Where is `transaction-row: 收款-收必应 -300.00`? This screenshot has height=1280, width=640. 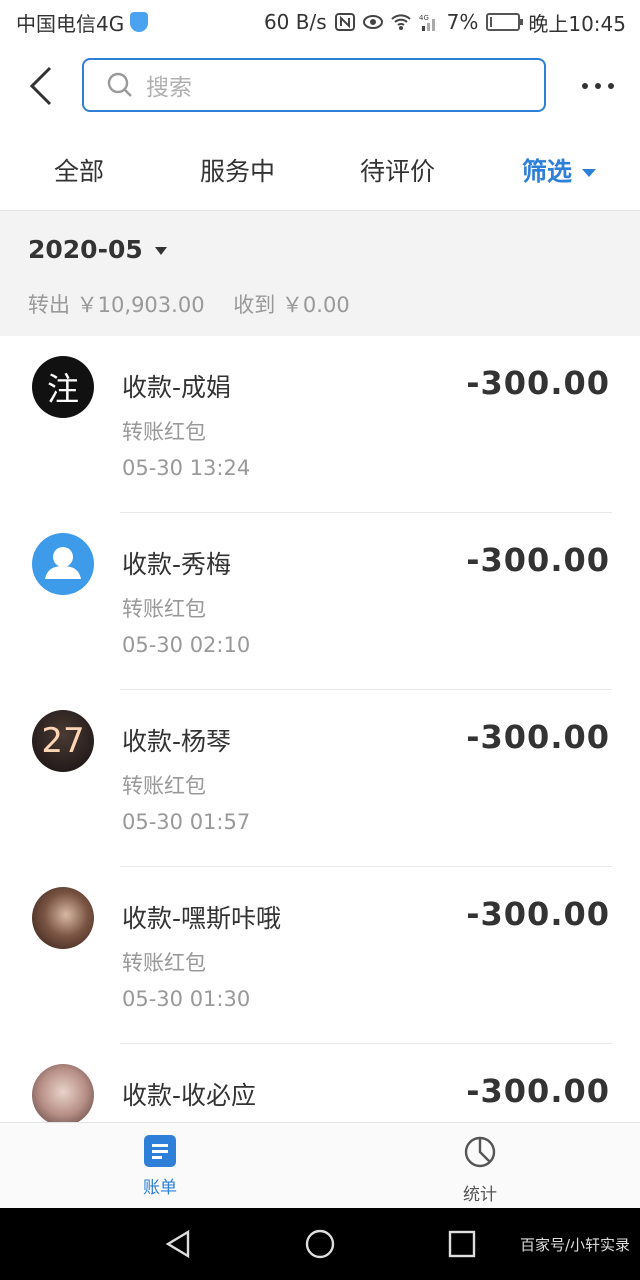 transaction-row: 收款-收必应 -300.00 is located at coordinates (320, 1083).